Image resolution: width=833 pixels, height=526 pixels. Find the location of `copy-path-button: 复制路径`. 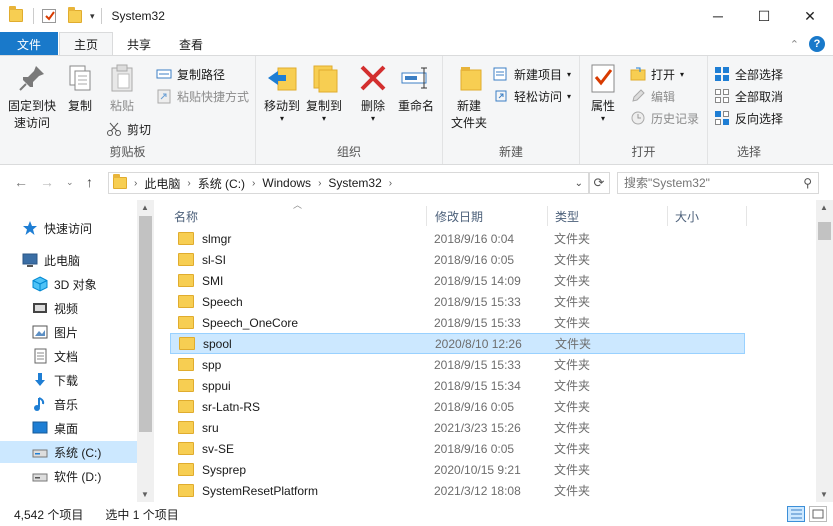

copy-path-button: 复制路径 is located at coordinates (190, 74).